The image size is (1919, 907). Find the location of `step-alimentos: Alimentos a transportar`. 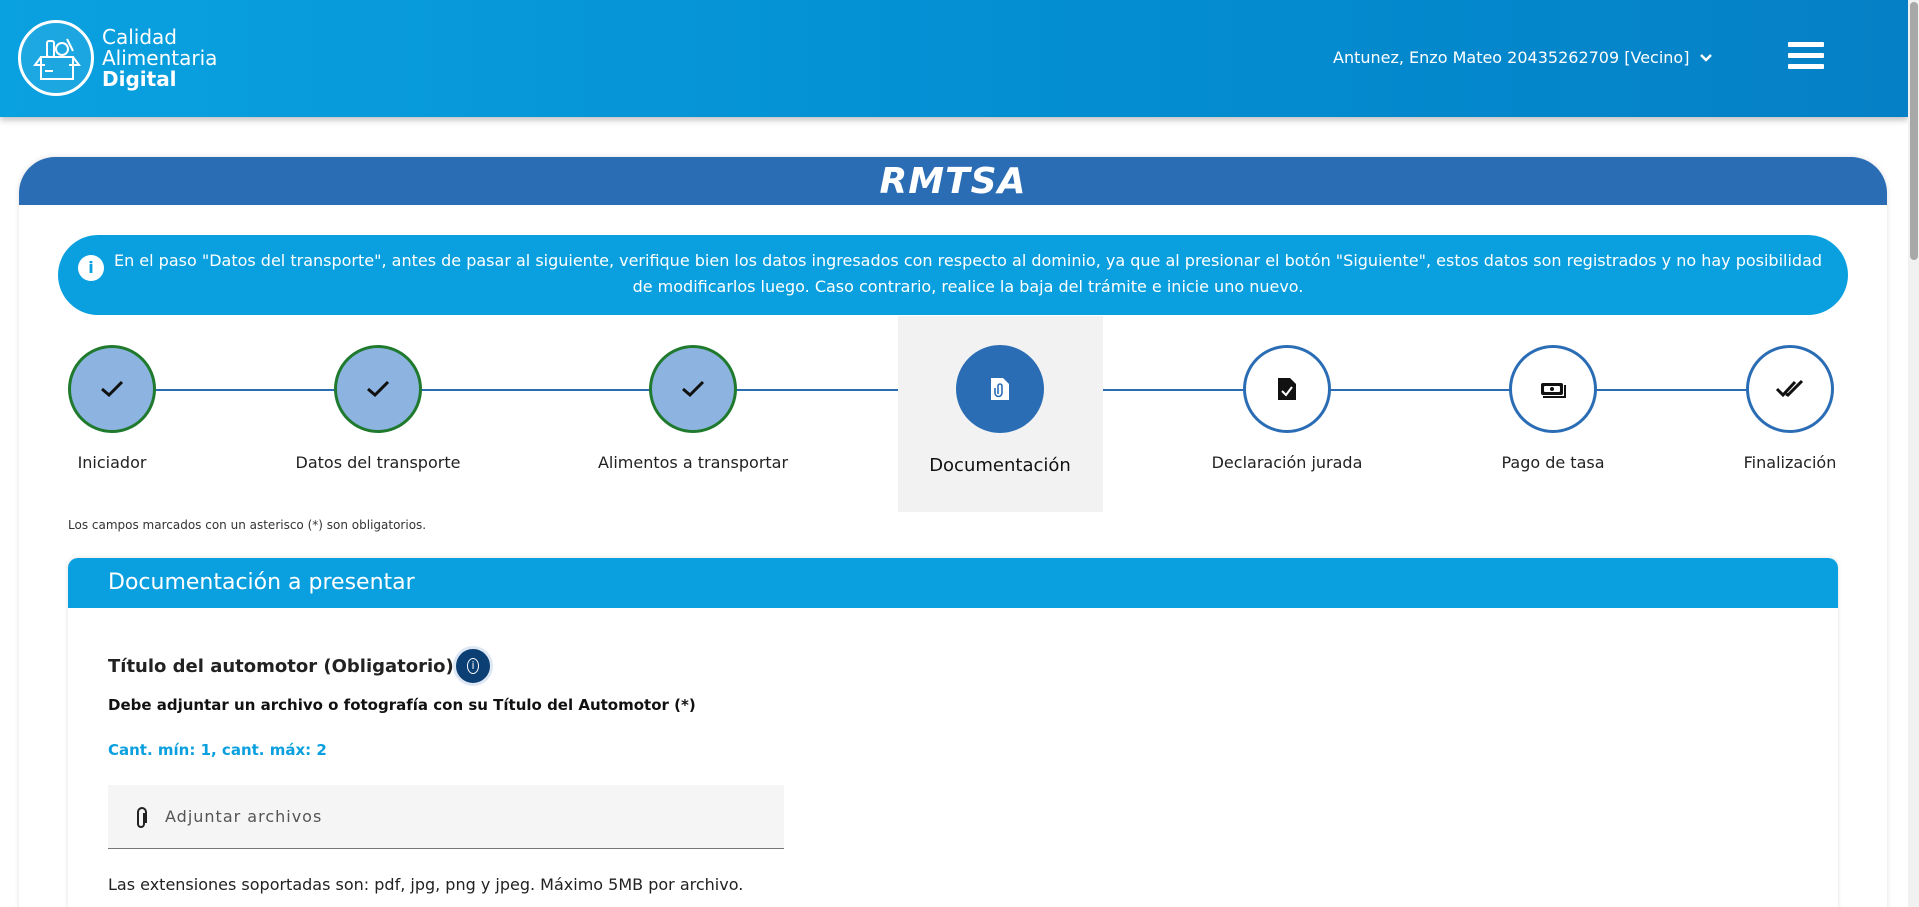

step-alimentos: Alimentos a transportar is located at coordinates (693, 408).